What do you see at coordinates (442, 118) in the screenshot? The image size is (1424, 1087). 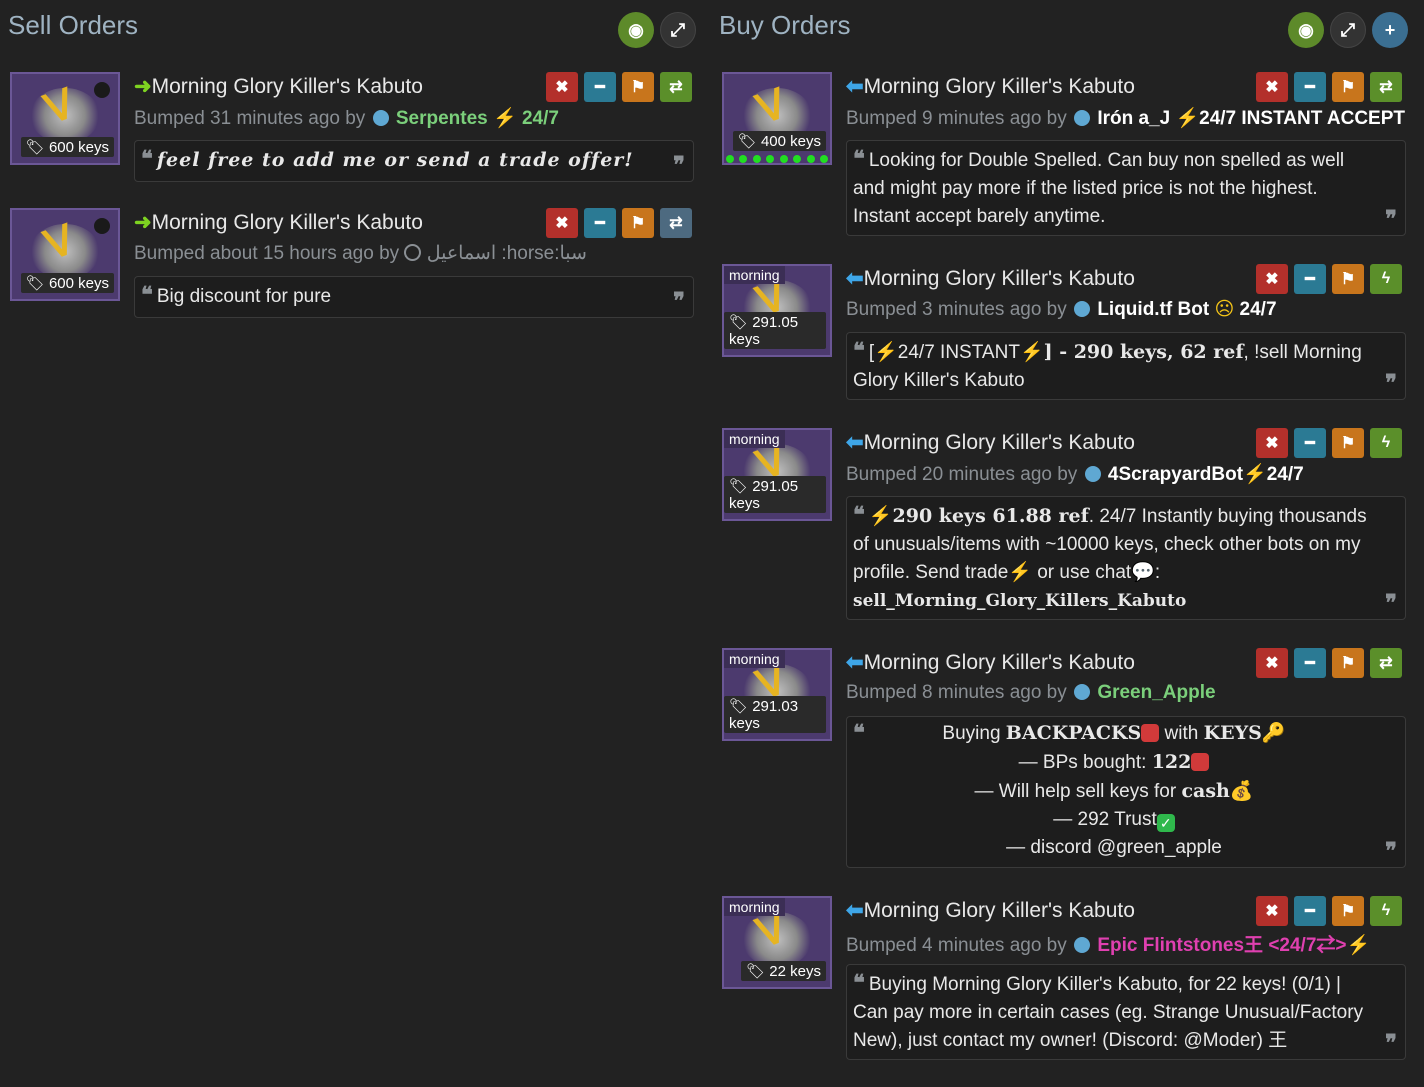 I see `user-link: Serpentes` at bounding box center [442, 118].